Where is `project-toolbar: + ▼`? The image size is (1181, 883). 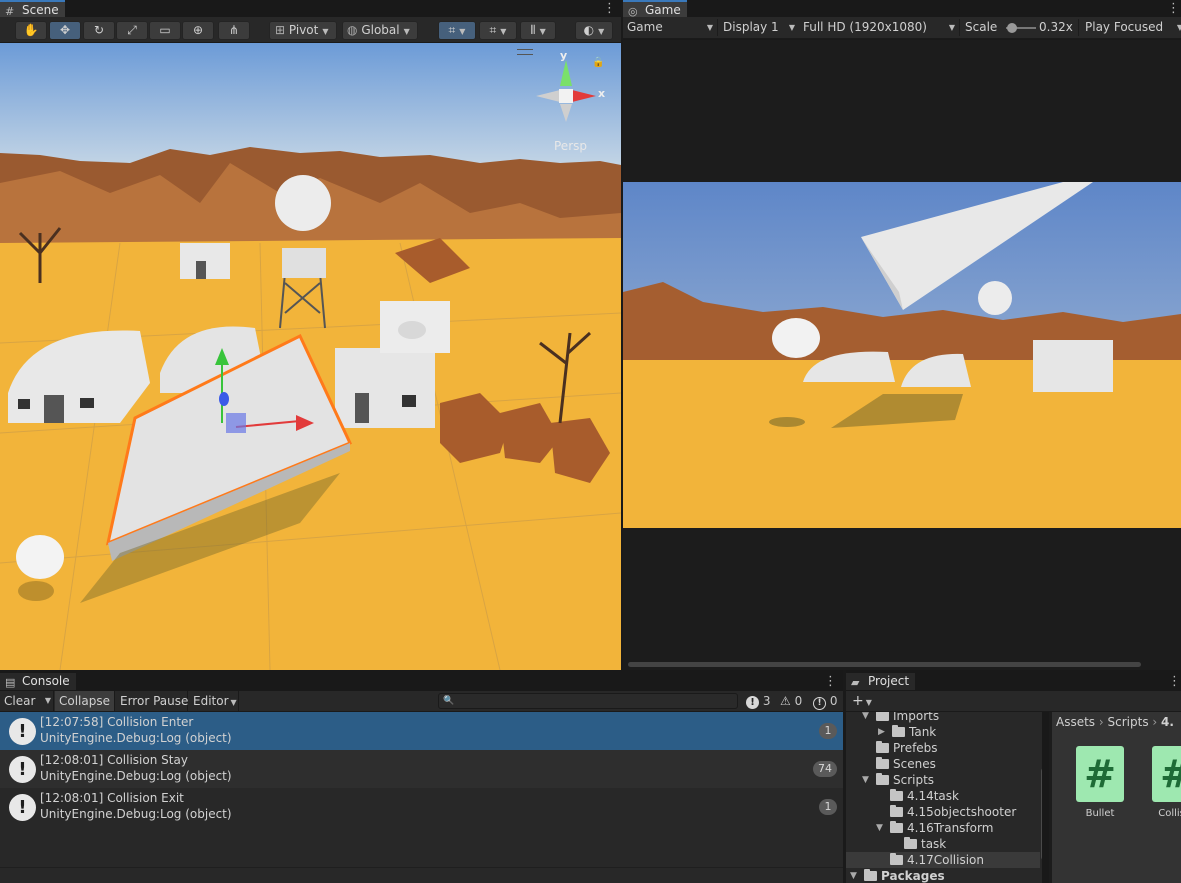
project-toolbar: + ▼ is located at coordinates (1013, 701).